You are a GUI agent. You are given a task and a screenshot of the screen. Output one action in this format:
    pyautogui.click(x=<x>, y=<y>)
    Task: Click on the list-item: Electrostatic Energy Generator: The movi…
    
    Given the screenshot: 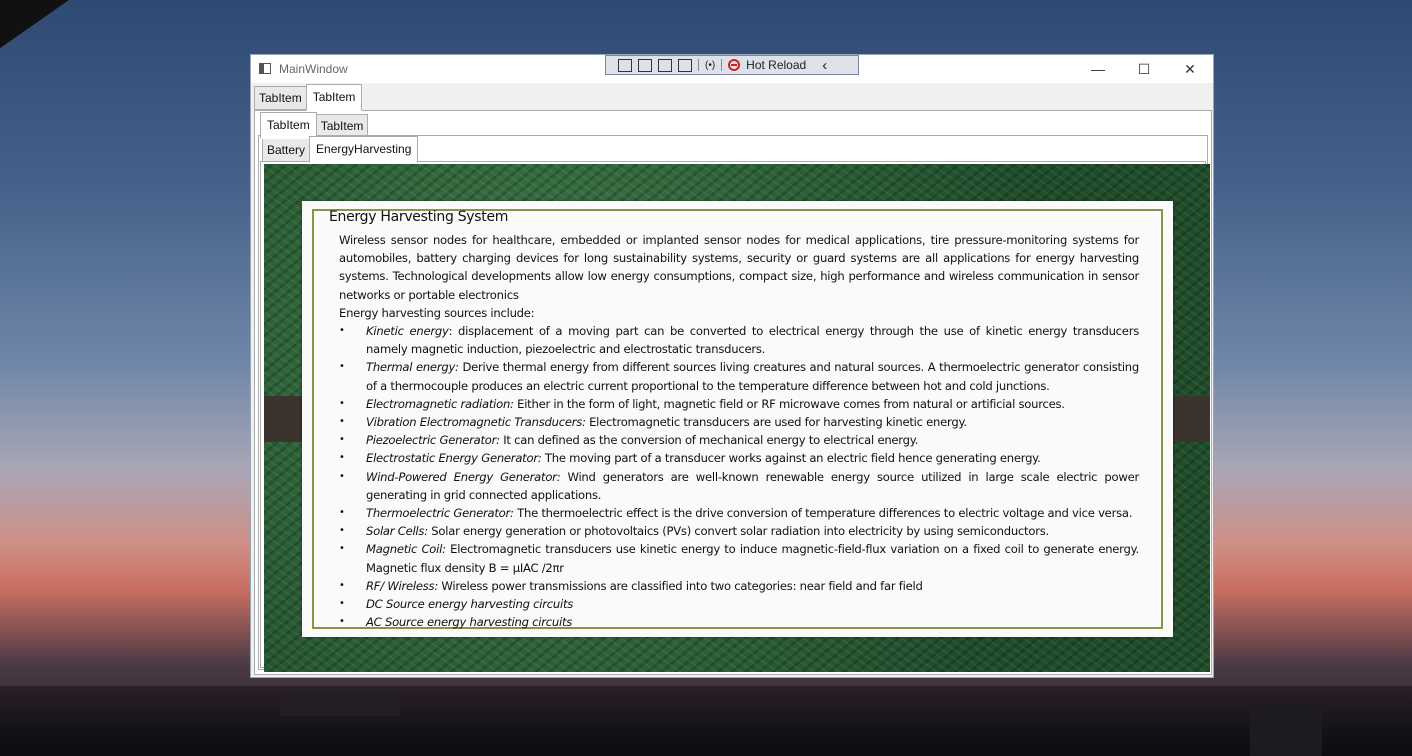 What is the action you would take?
    pyautogui.click(x=739, y=458)
    